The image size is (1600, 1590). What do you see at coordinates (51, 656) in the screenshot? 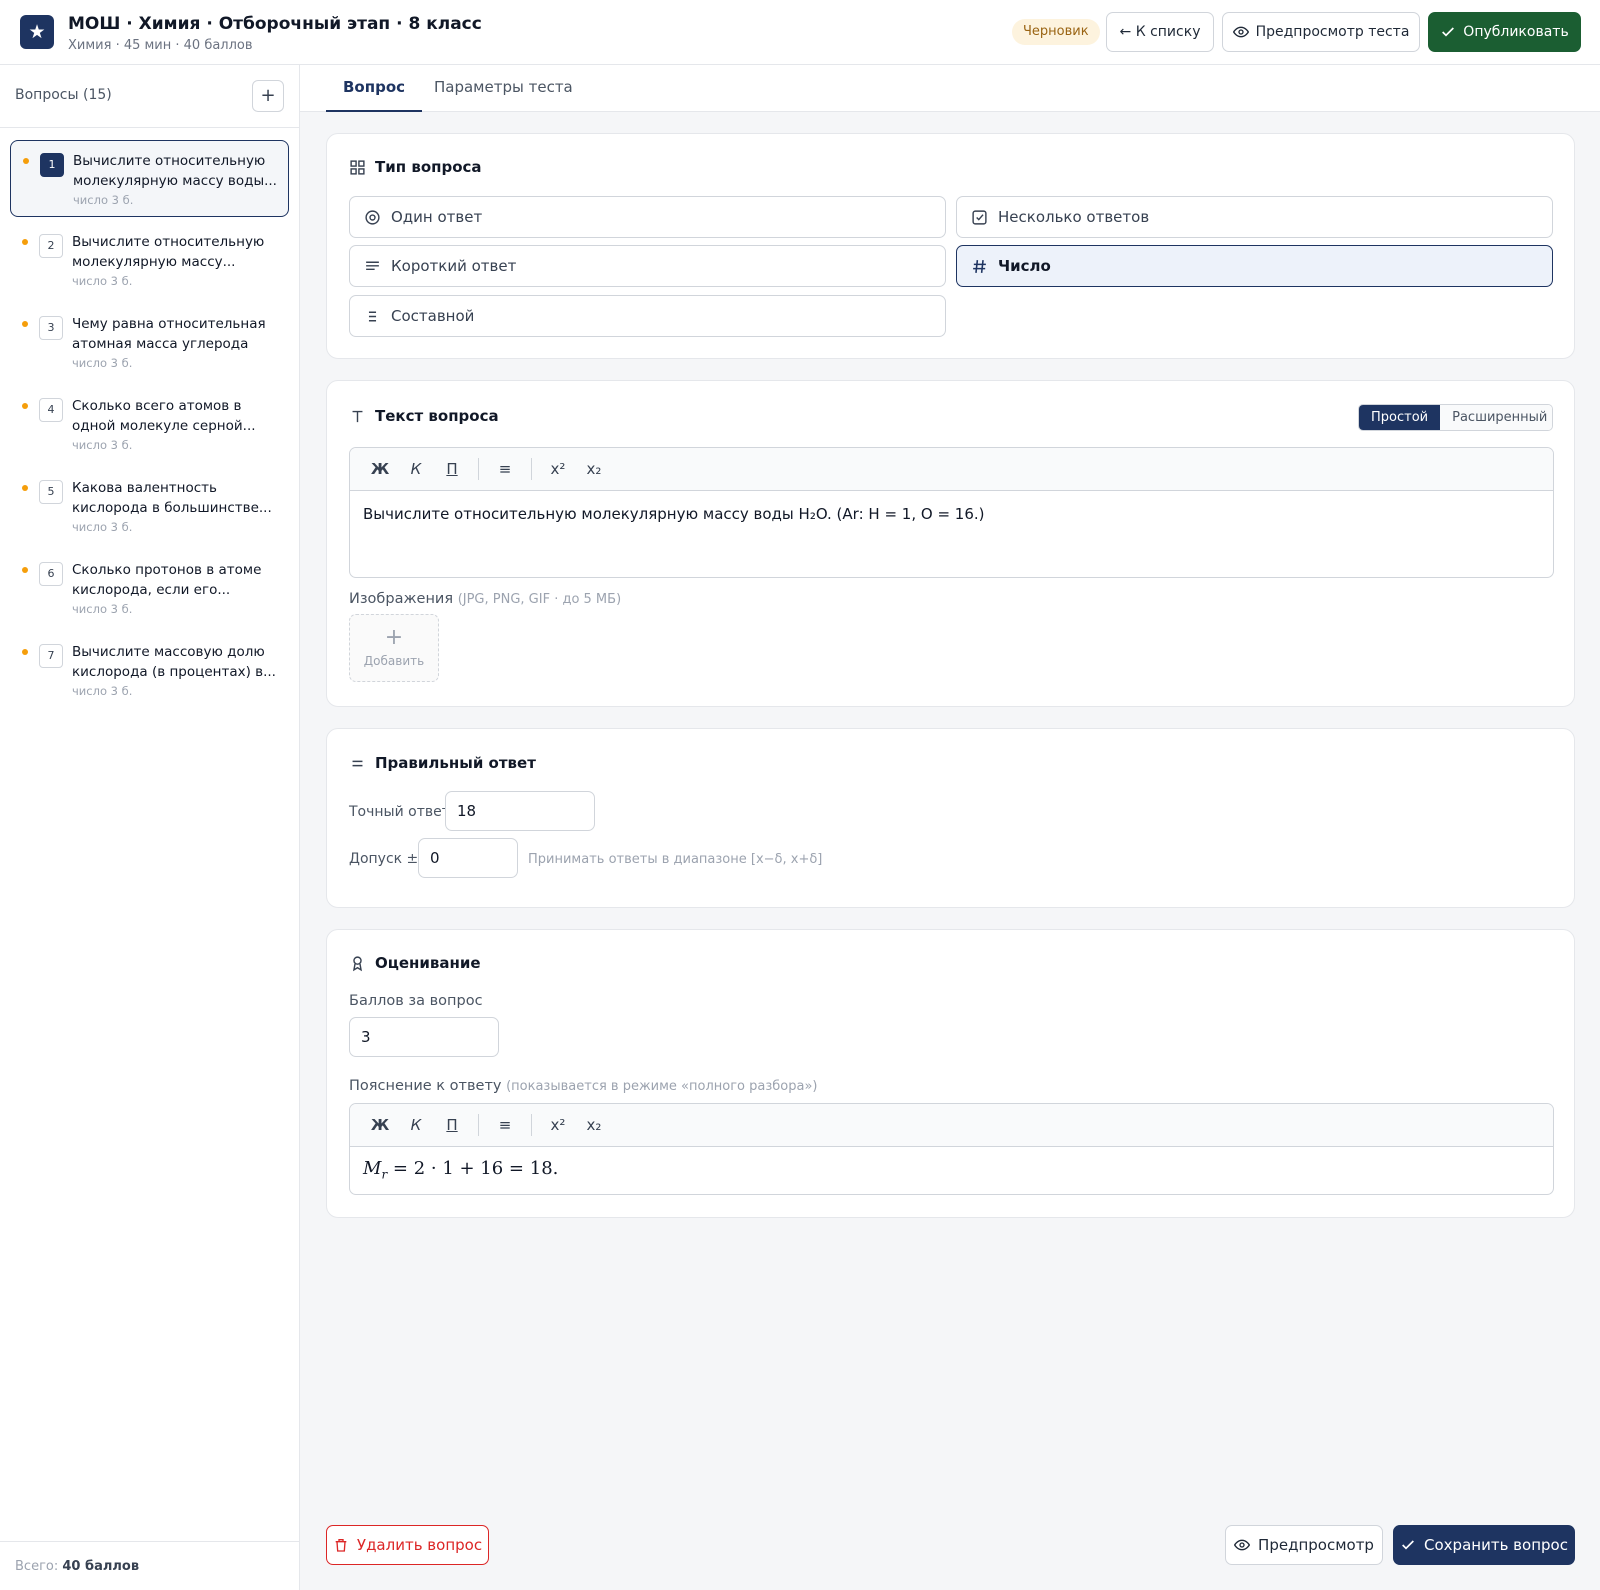
I see `question-number: 7` at bounding box center [51, 656].